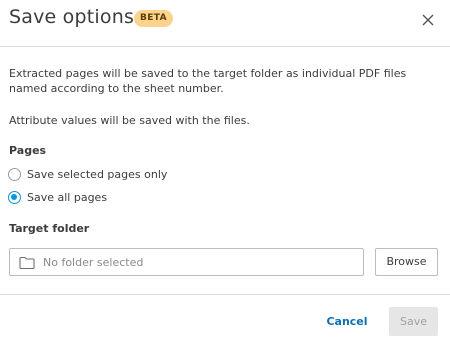 The height and width of the screenshot is (342, 450). What do you see at coordinates (49, 228) in the screenshot?
I see `target-folder-label: Target folder` at bounding box center [49, 228].